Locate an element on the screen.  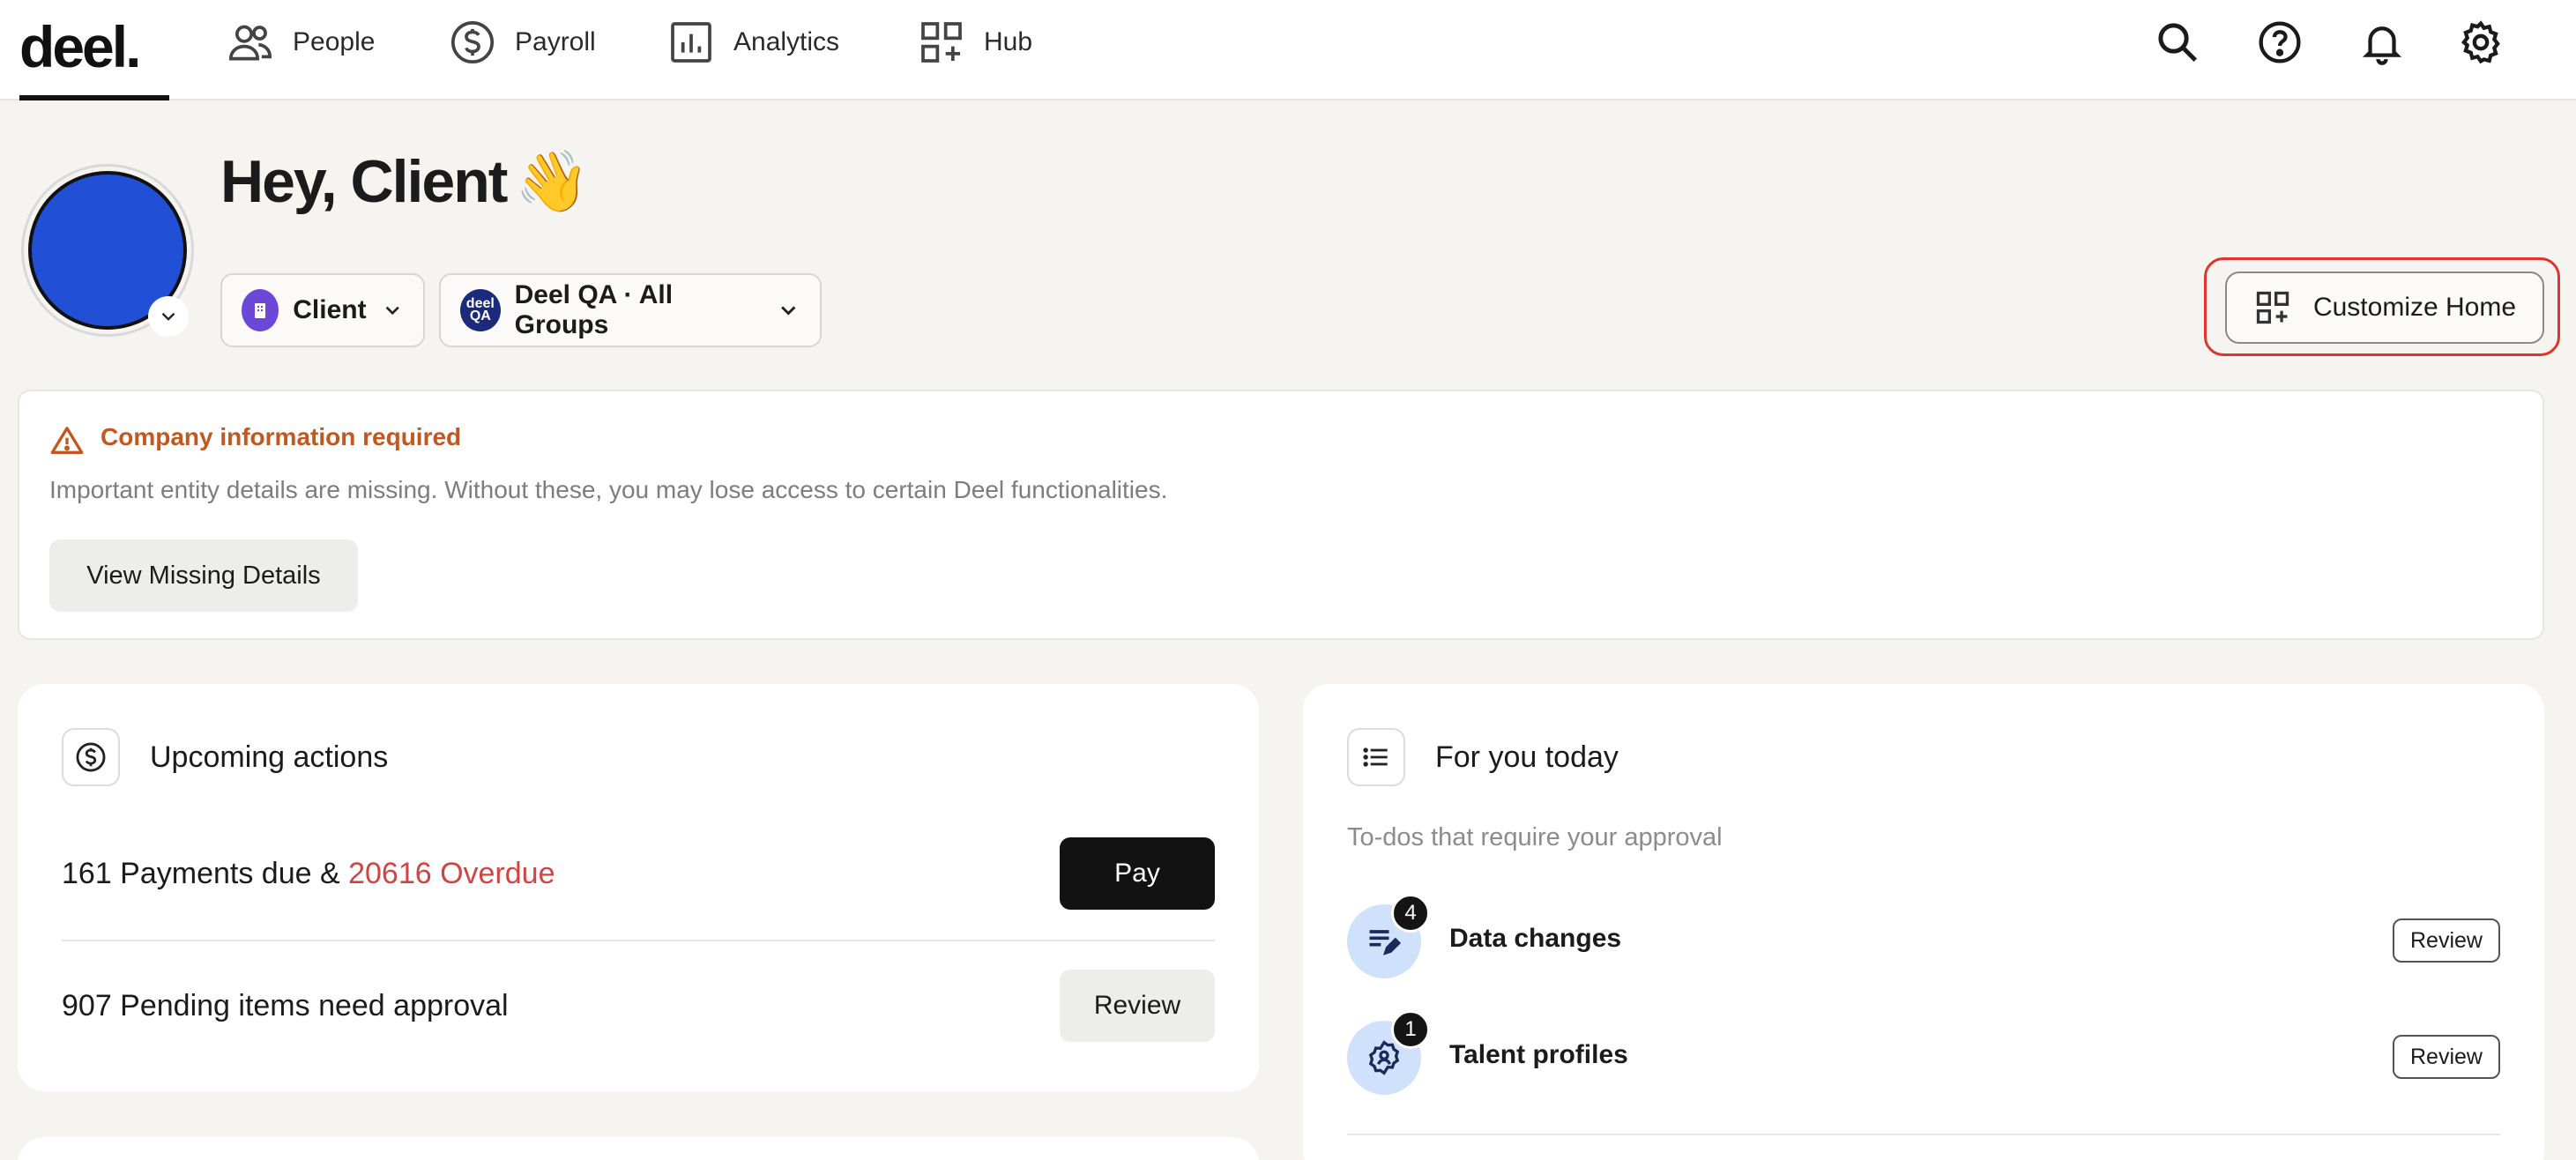
nav-label-analytics: Analytics is located at coordinates (786, 41).